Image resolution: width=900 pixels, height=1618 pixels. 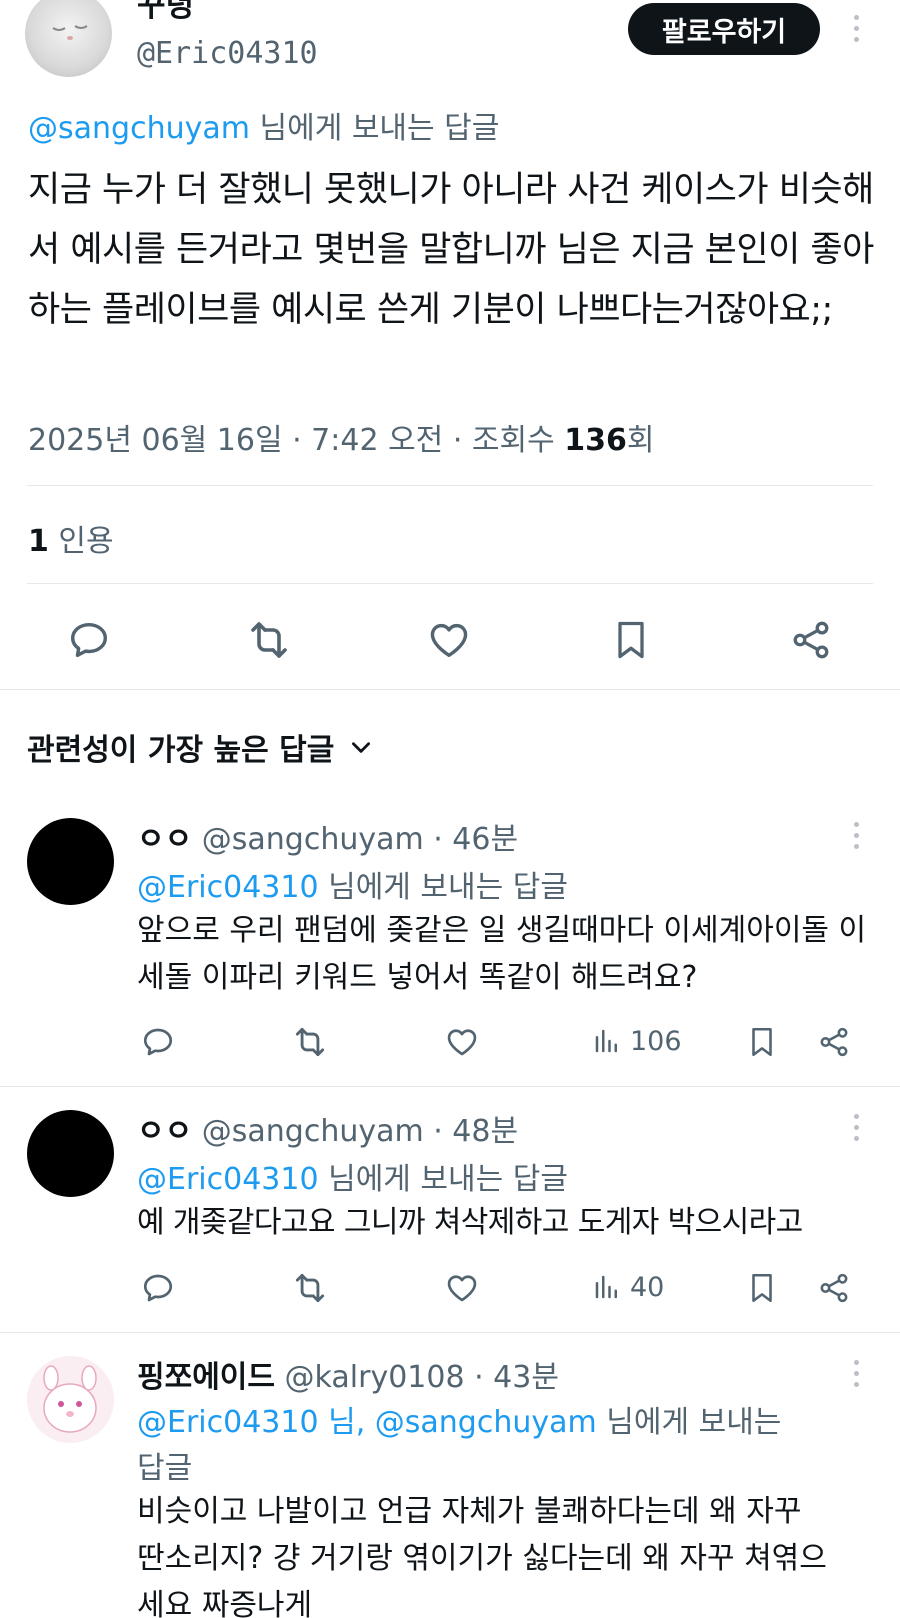 What do you see at coordinates (595, 440) in the screenshot?
I see `views-count: 136` at bounding box center [595, 440].